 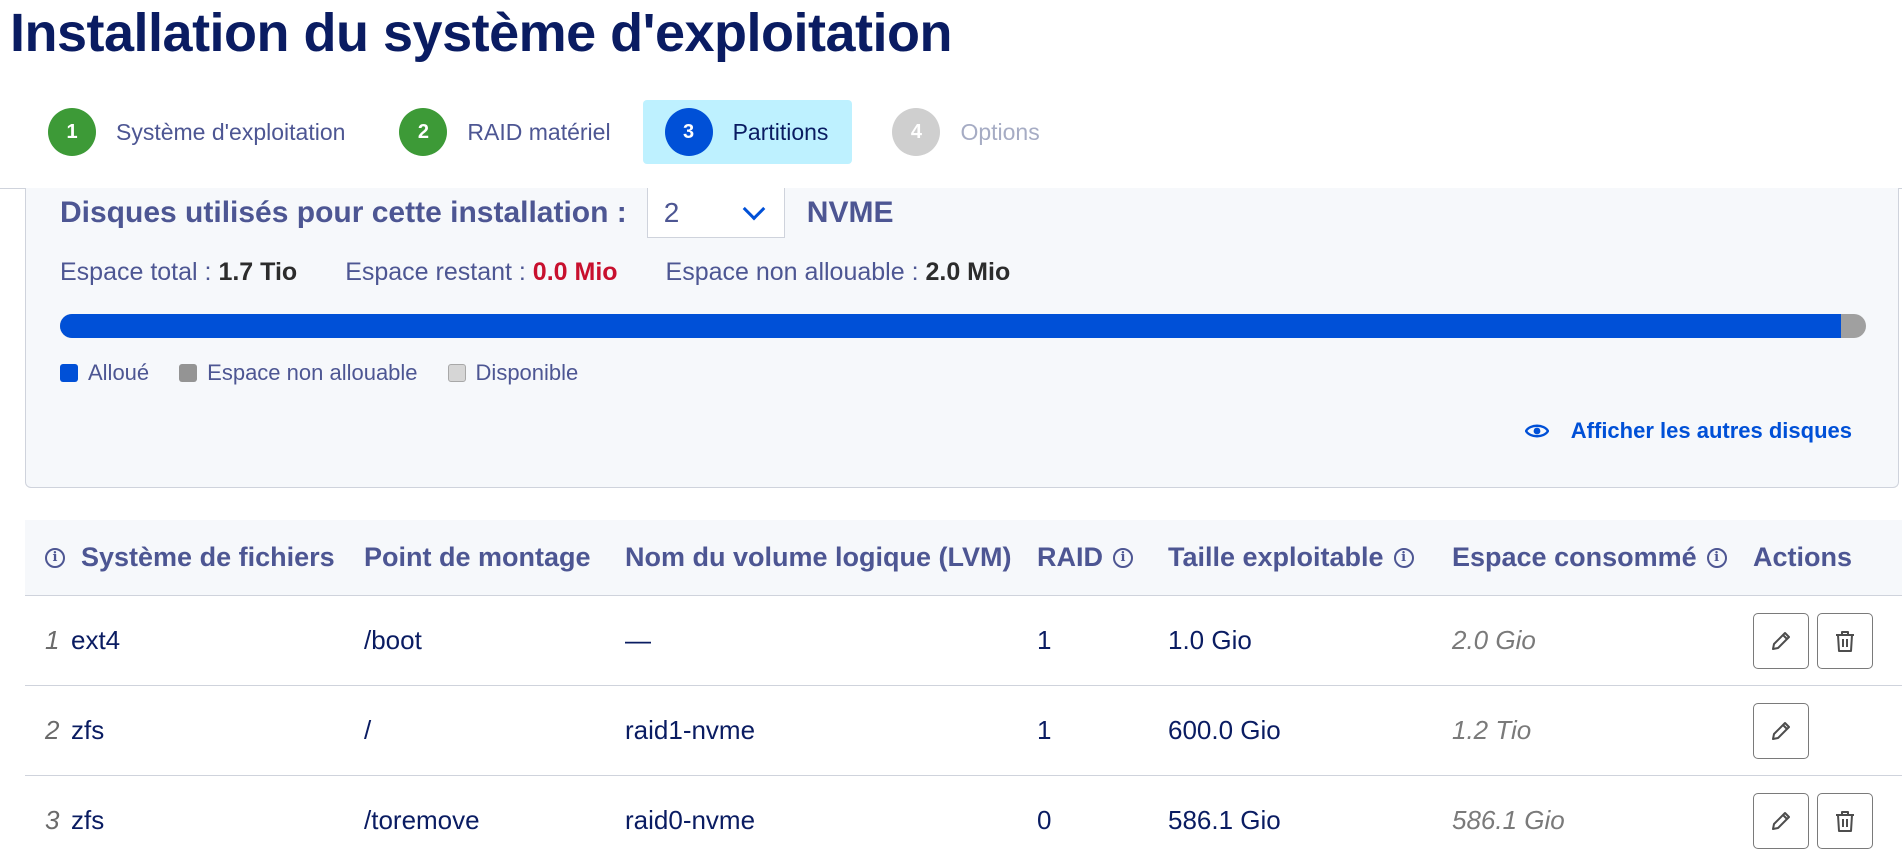 I want to click on header-label: Taille exploitable, so click(x=1276, y=557).